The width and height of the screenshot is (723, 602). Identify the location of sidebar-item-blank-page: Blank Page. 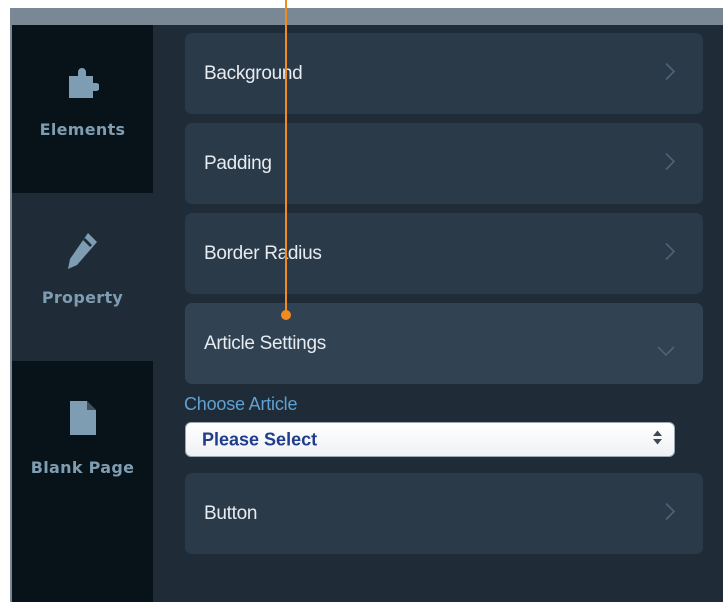
(82, 445).